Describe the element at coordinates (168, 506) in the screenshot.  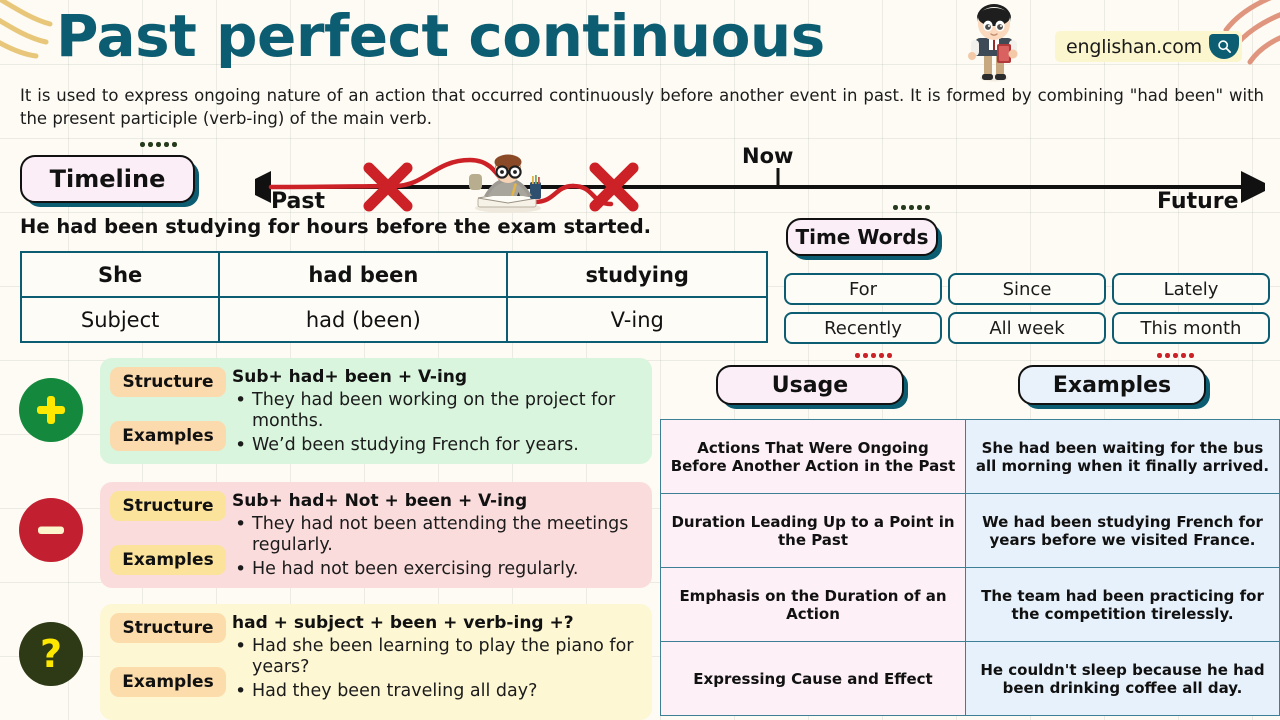
I see `negative-structure-tag: Structure` at that location.